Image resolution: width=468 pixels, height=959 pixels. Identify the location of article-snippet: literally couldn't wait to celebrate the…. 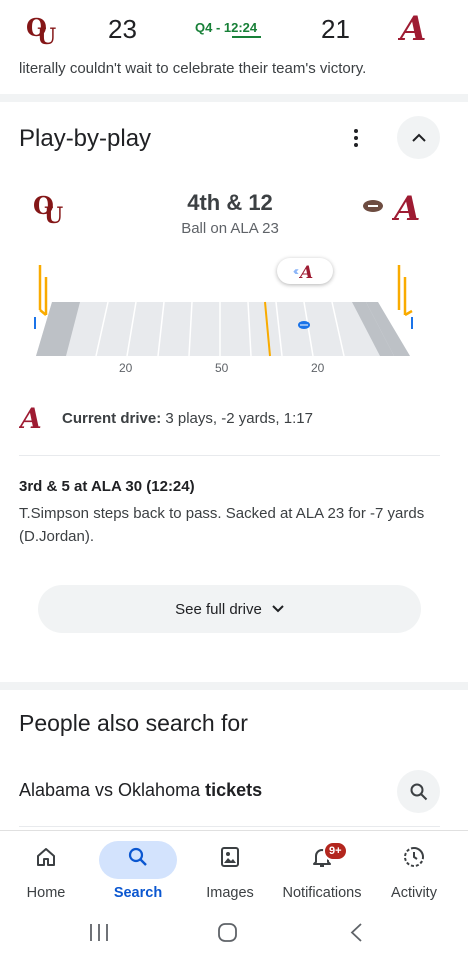
(193, 68).